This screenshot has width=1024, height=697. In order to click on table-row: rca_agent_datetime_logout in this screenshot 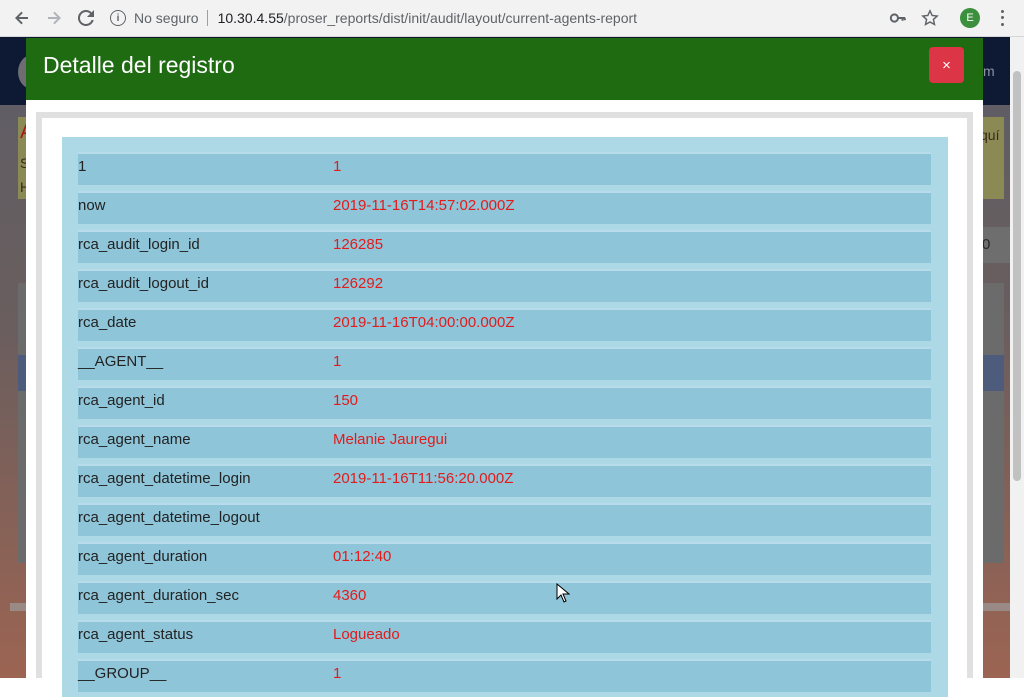, I will do `click(504, 519)`.